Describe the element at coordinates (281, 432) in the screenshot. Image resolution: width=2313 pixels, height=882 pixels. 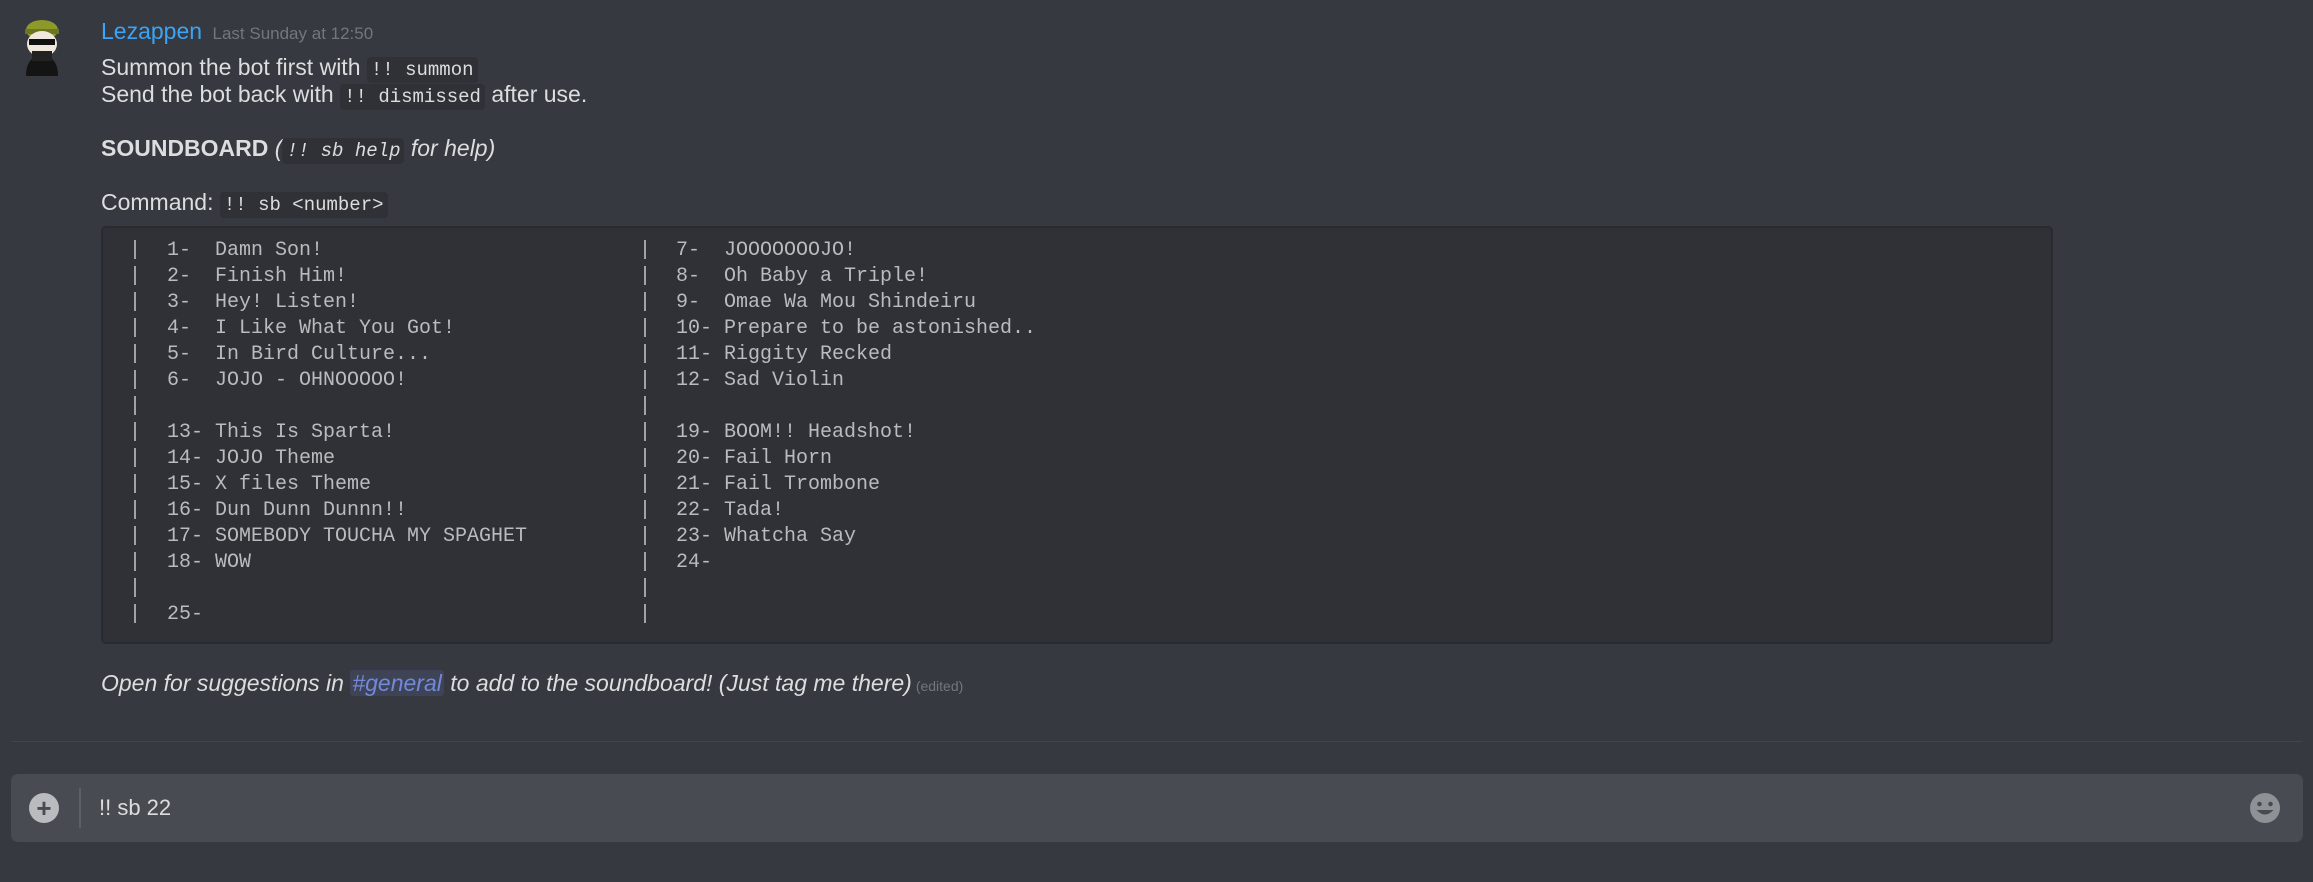
I see `sound-entry-left: 13- This Is Sparta!` at that location.